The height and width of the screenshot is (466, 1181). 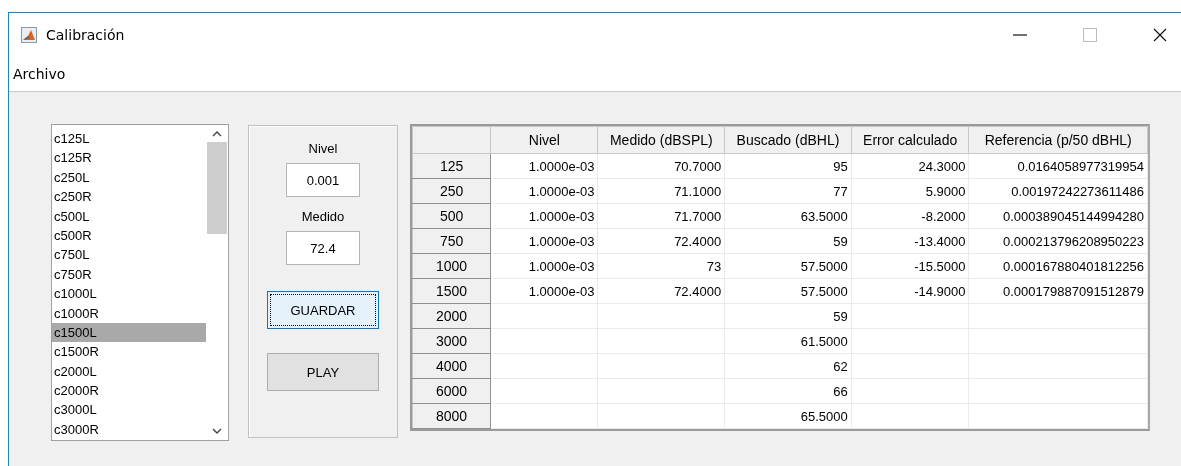 What do you see at coordinates (840, 366) in the screenshot?
I see `table-cell: 62` at bounding box center [840, 366].